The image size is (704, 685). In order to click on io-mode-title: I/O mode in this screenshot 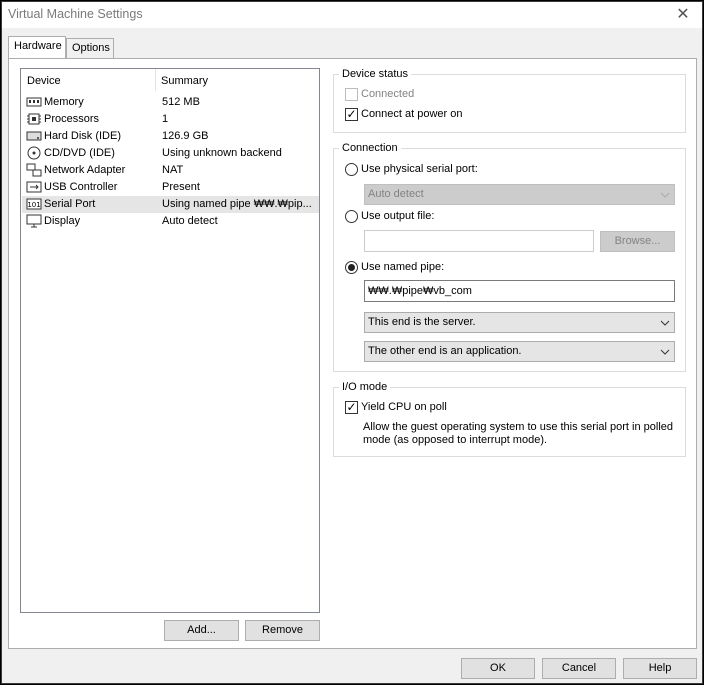, I will do `click(365, 387)`.